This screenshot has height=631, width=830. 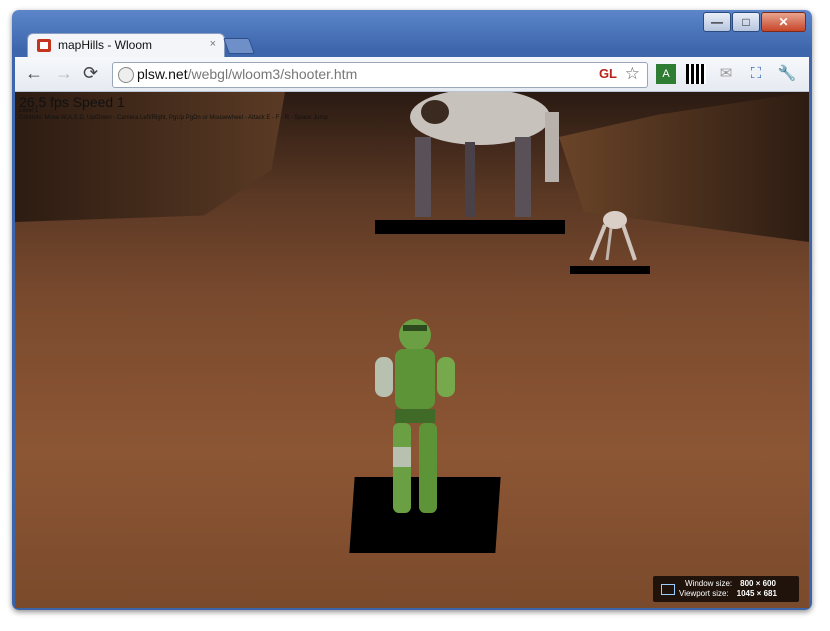 I want to click on fullscreen-icon: ⛶, so click(x=756, y=74).